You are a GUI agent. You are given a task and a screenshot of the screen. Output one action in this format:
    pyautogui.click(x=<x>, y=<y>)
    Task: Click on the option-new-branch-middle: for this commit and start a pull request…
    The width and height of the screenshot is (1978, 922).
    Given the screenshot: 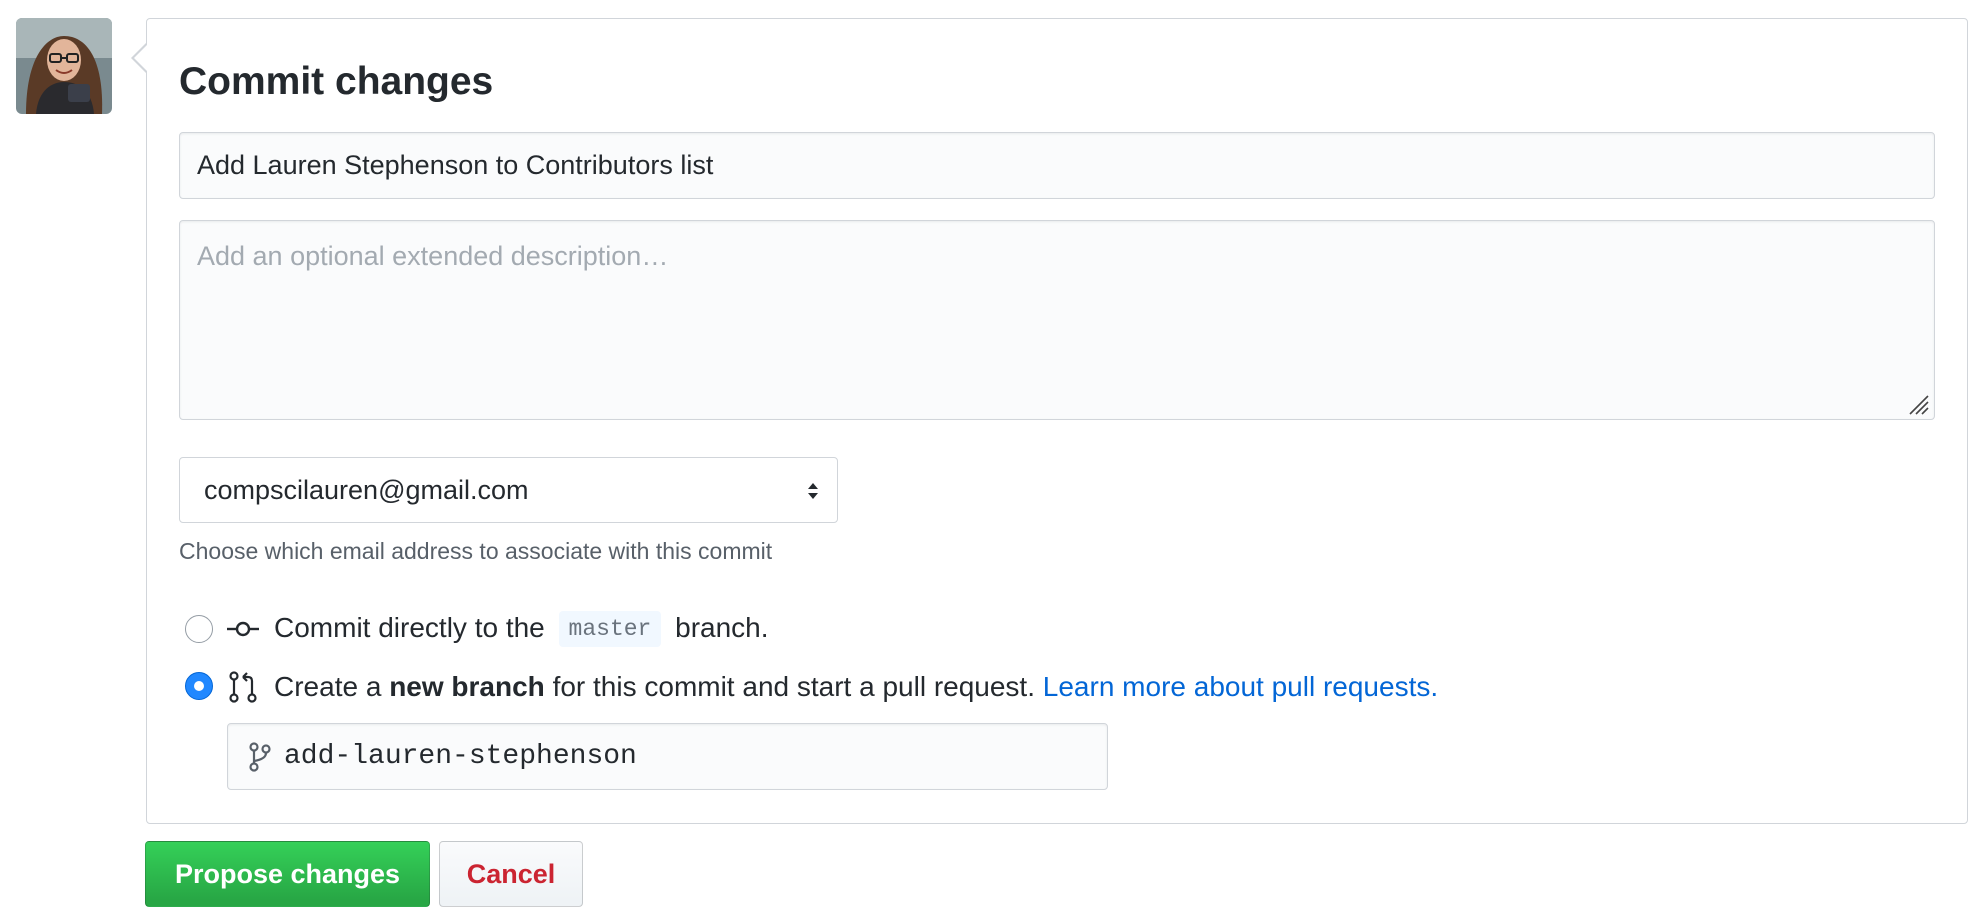 What is the action you would take?
    pyautogui.click(x=793, y=686)
    